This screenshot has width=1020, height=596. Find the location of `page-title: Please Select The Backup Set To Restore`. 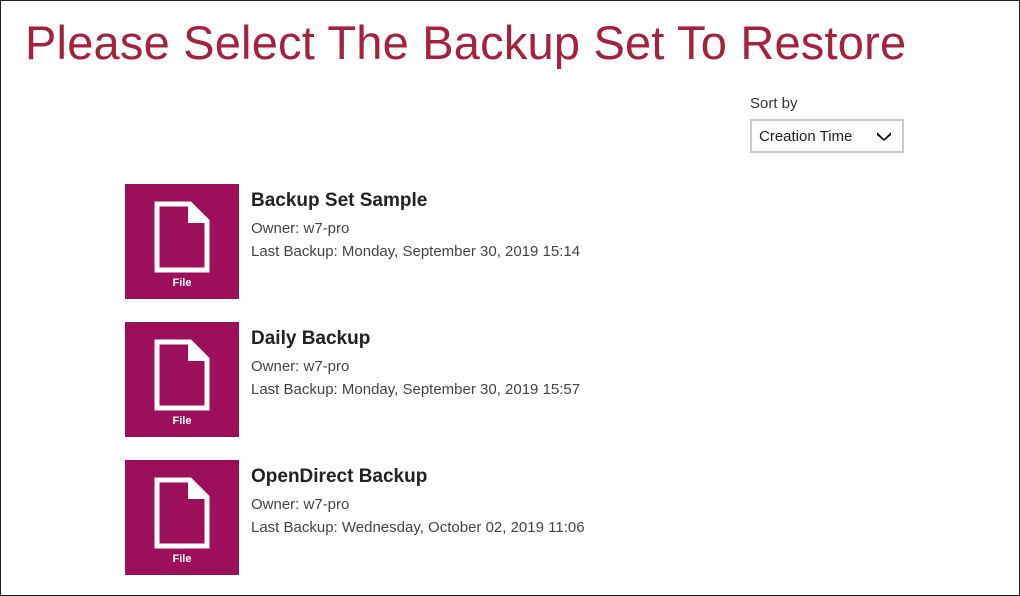

page-title: Please Select The Backup Set To Restore is located at coordinates (466, 42).